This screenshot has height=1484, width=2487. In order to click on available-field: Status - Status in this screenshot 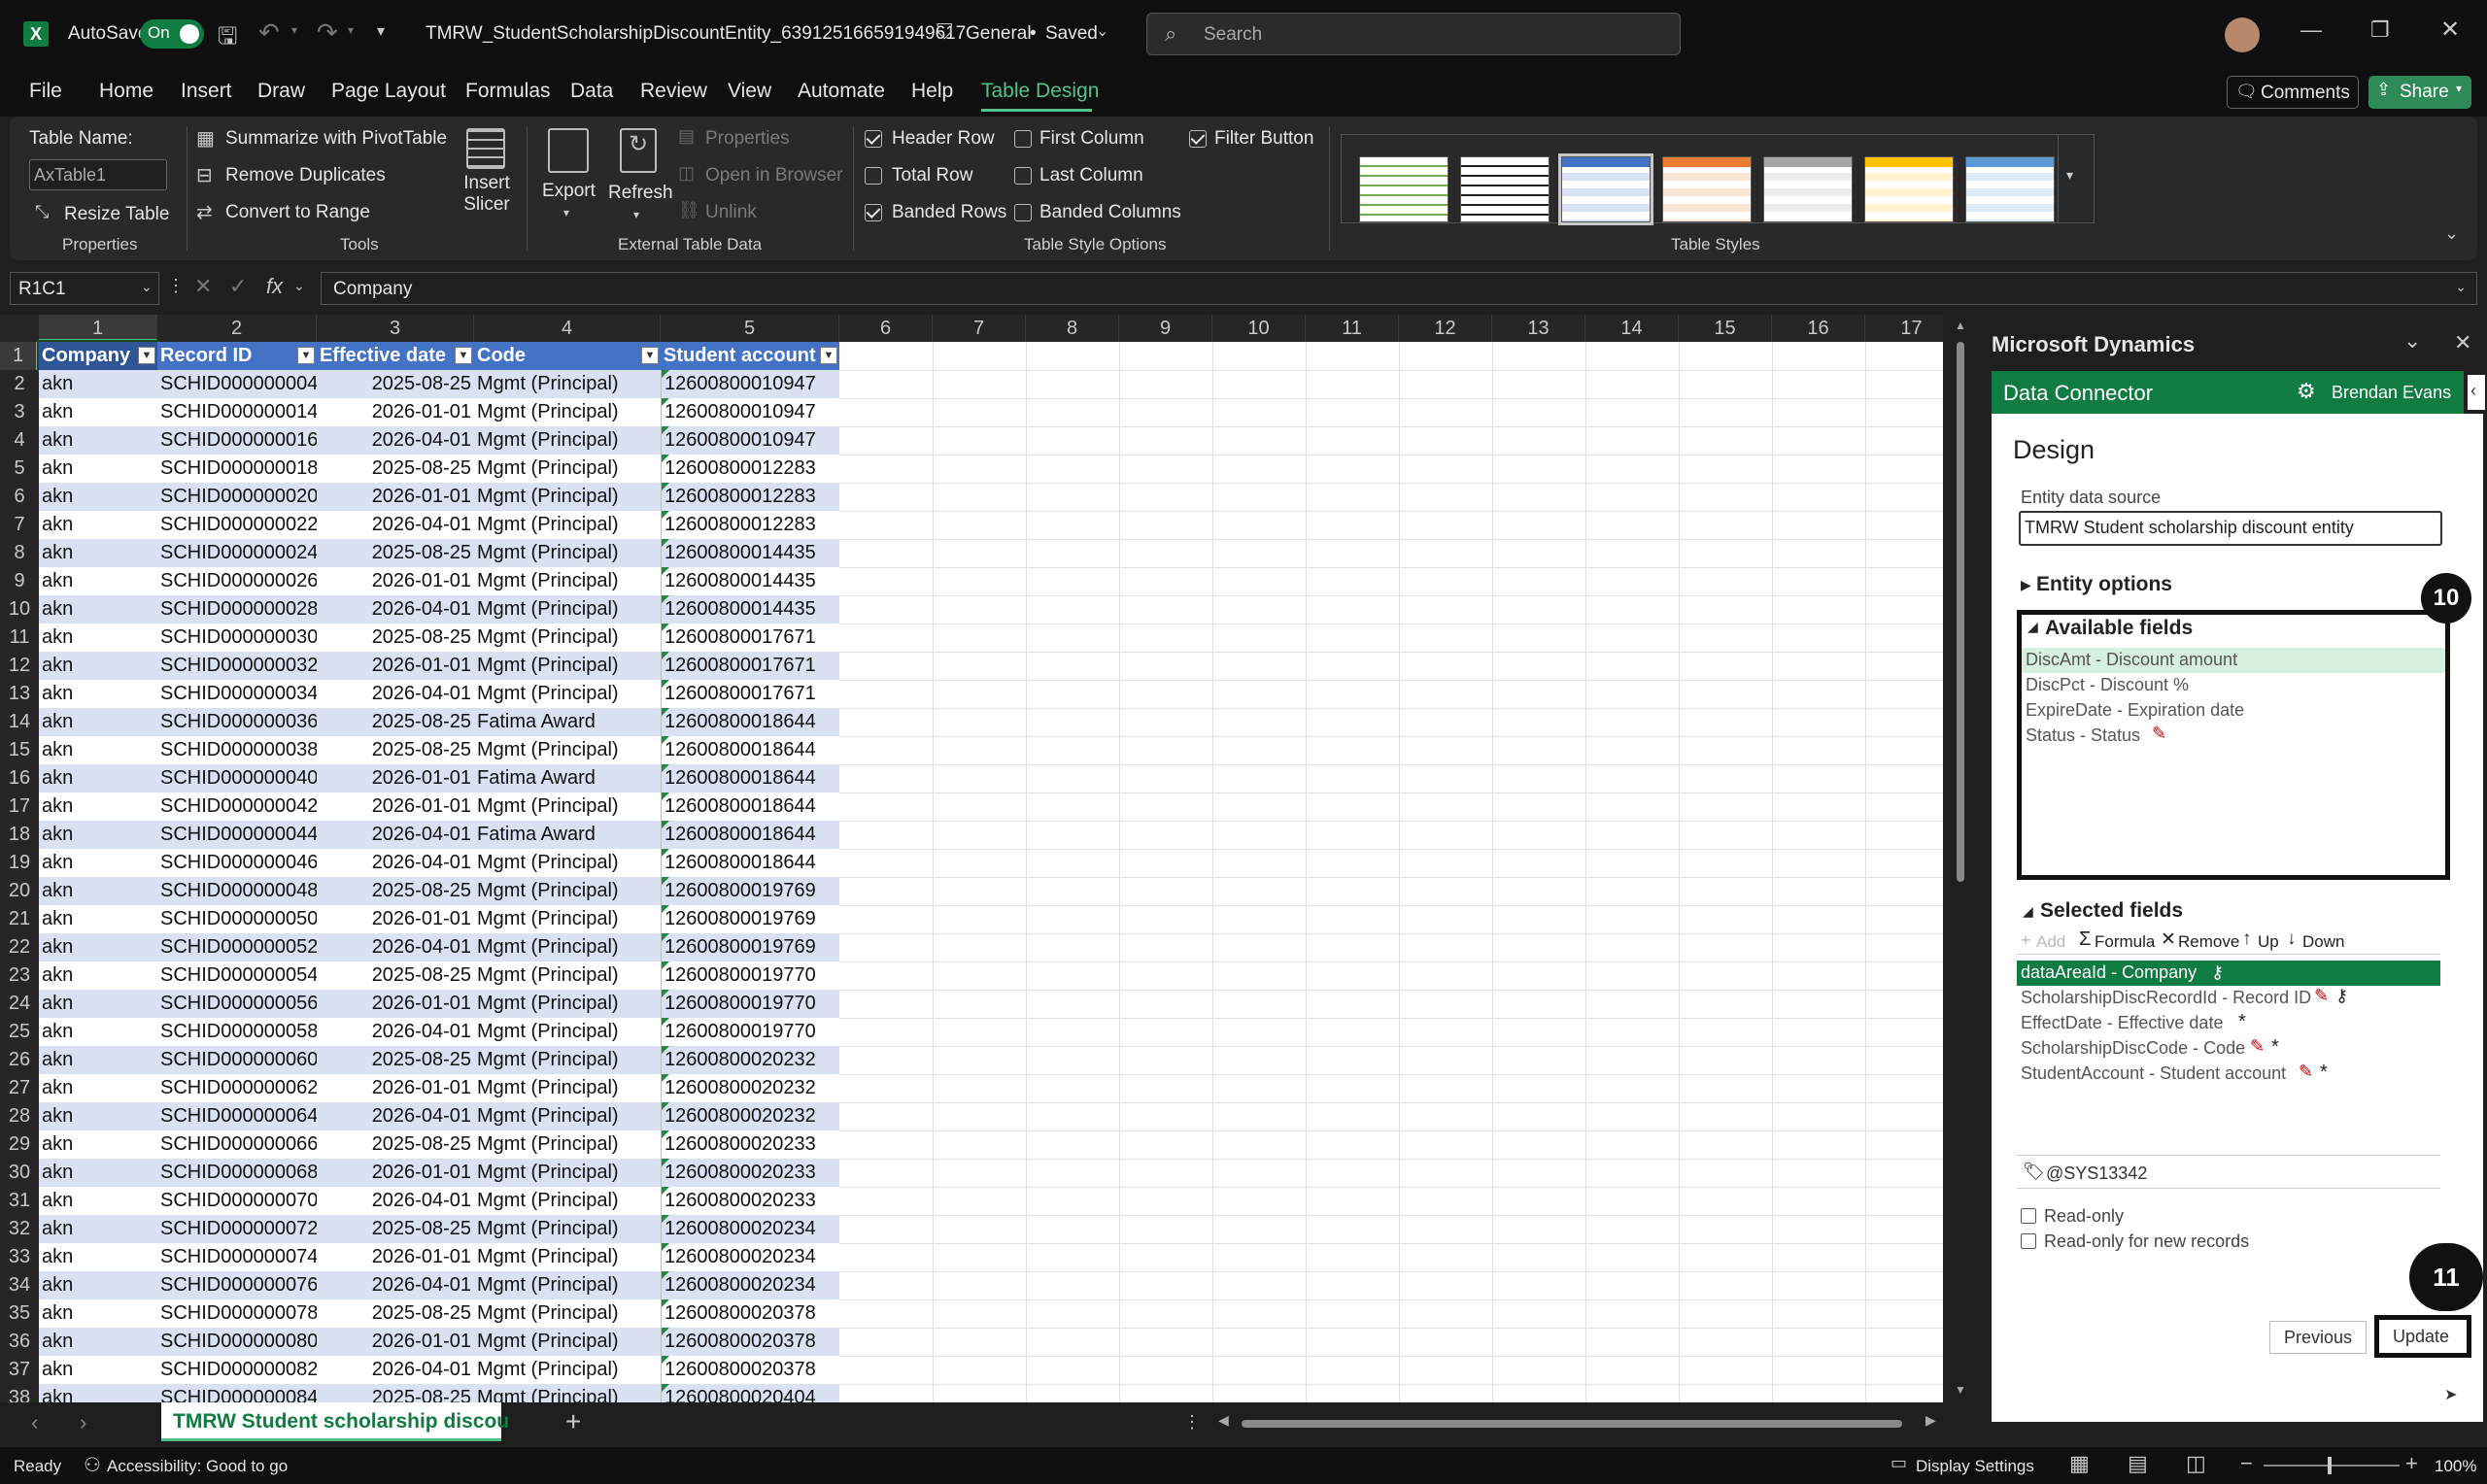, I will do `click(2083, 735)`.